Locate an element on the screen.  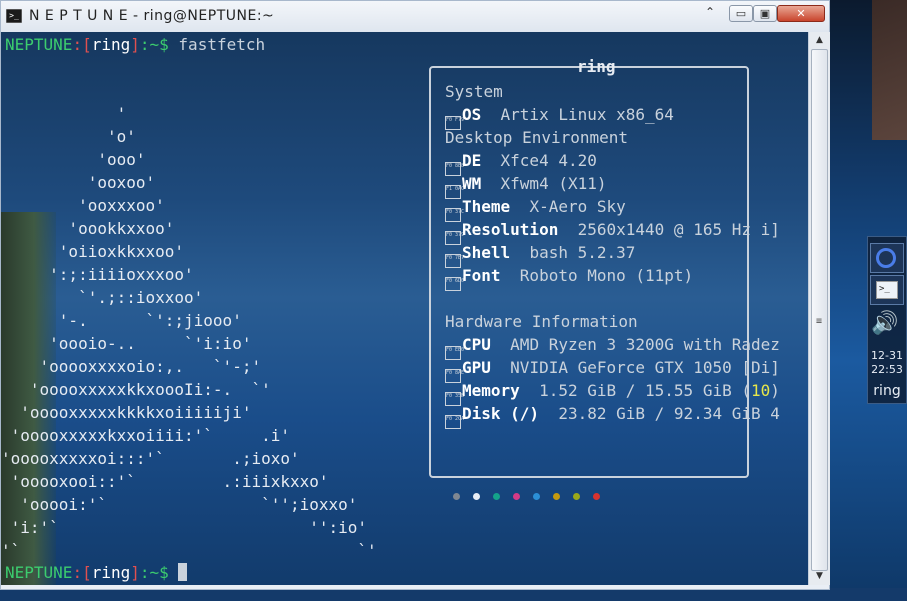
gpu-value: NVIDIA GeForce GTX 1050 [Di] is located at coordinates (645, 367).